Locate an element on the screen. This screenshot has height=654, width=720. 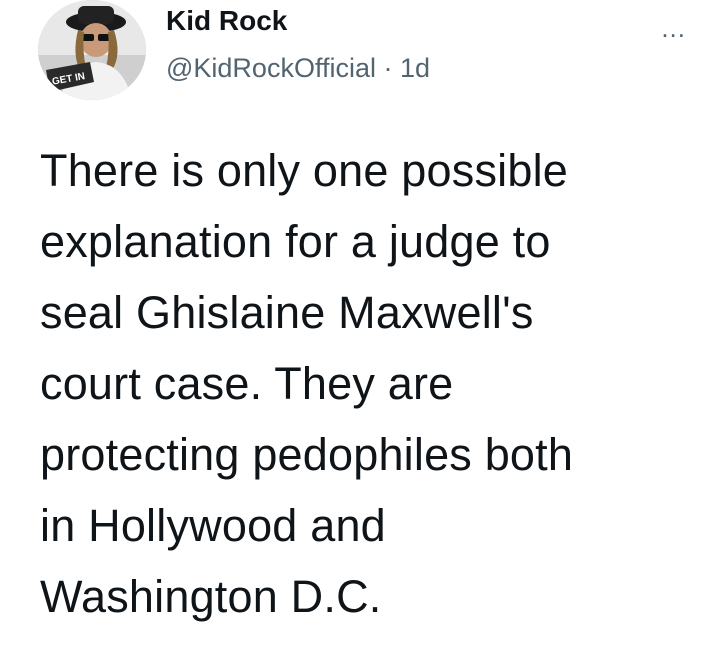
avatar: GET IN is located at coordinates (92, 50).